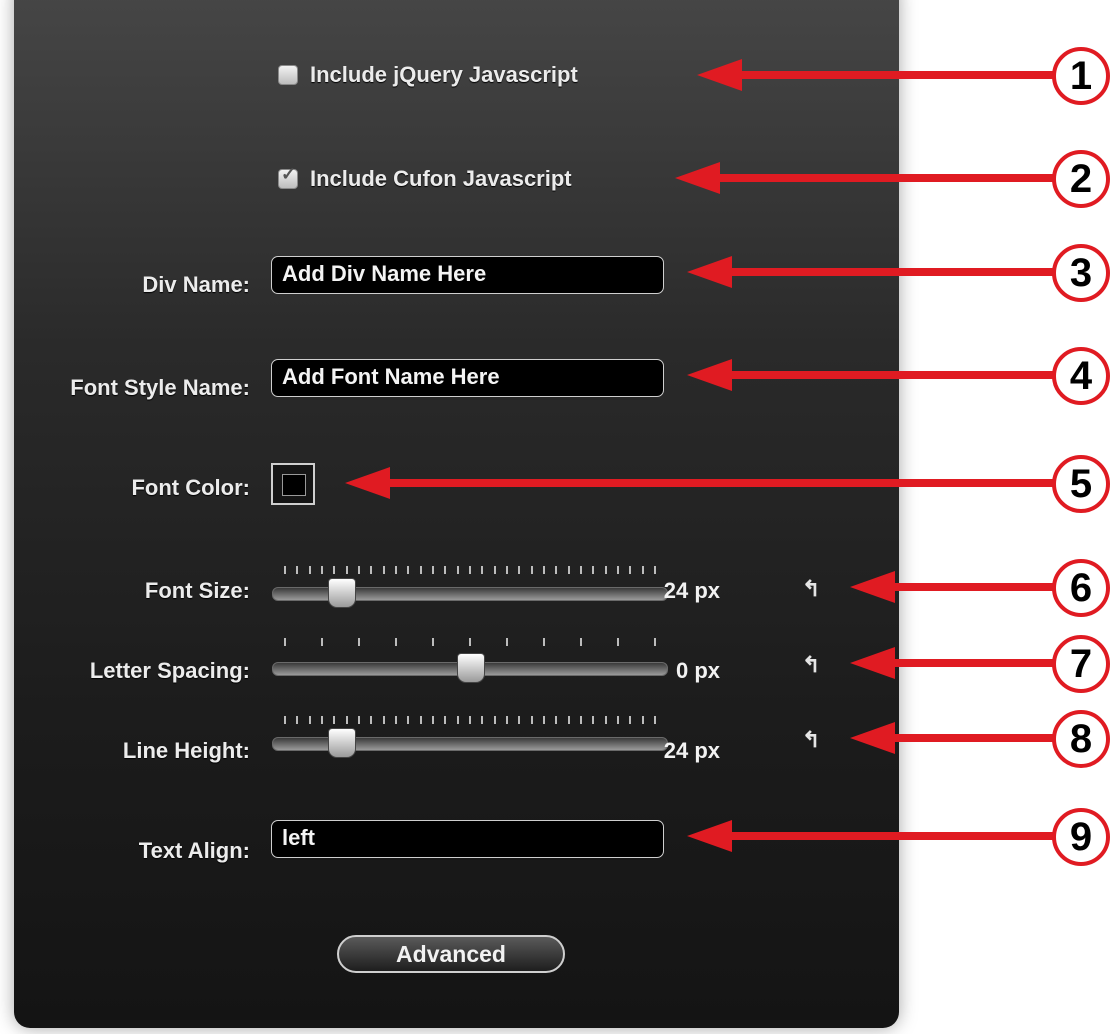 This screenshot has height=1034, width=1118. I want to click on marker-1: 1, so click(1081, 76).